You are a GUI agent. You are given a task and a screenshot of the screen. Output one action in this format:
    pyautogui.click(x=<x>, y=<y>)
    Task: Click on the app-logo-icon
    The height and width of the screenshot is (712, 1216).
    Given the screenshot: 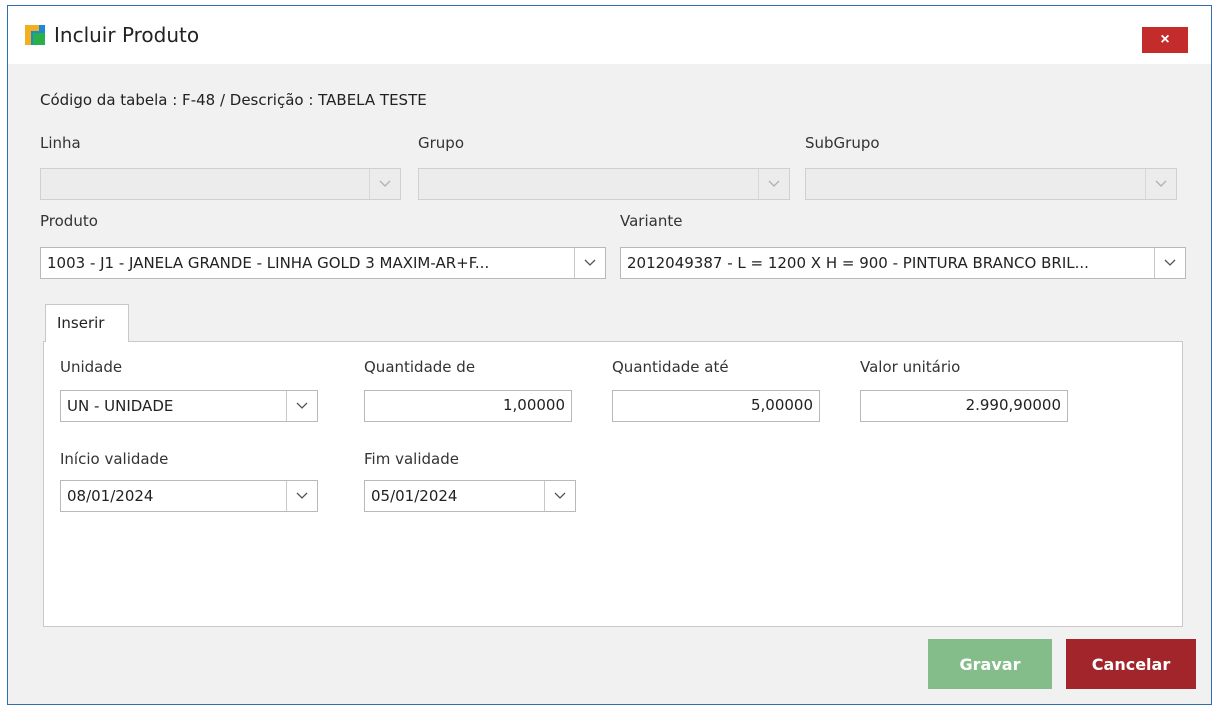 What is the action you would take?
    pyautogui.click(x=35, y=35)
    